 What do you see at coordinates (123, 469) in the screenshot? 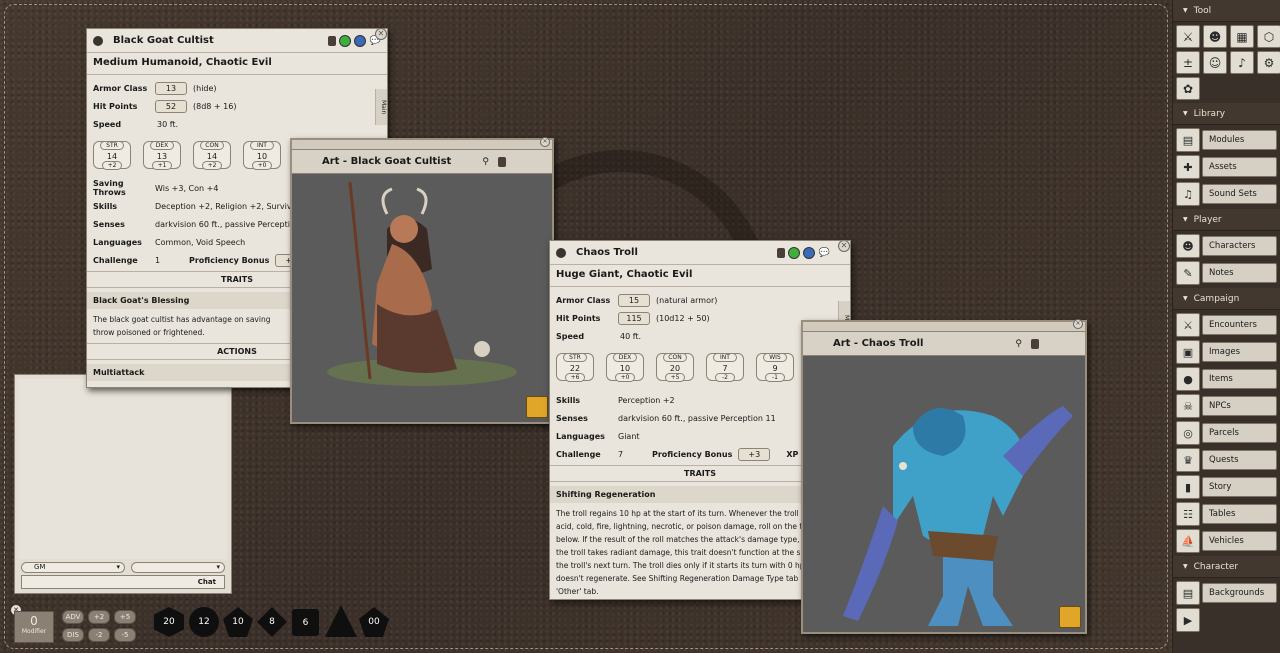
I see `chat-log` at bounding box center [123, 469].